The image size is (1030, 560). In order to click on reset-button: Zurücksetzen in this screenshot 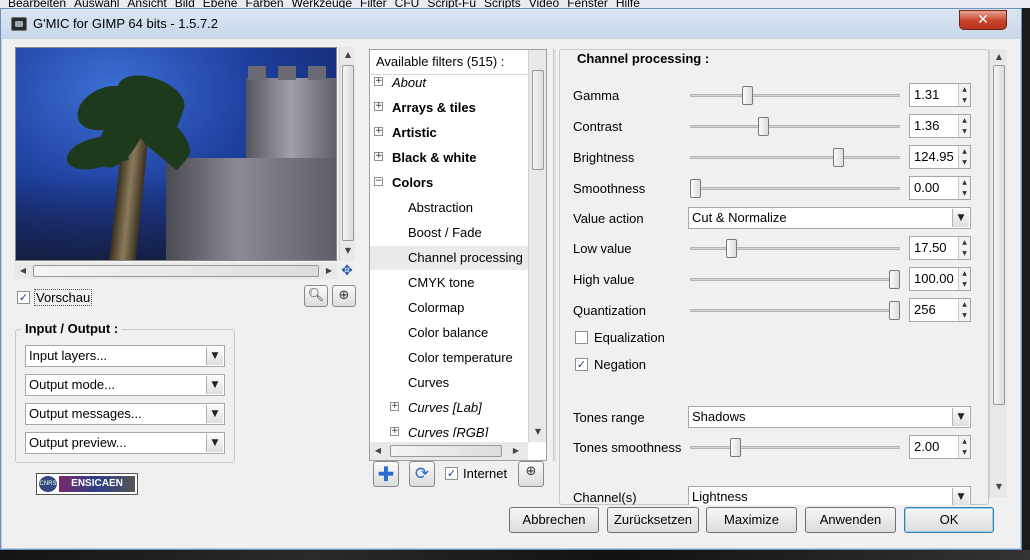, I will do `click(653, 520)`.